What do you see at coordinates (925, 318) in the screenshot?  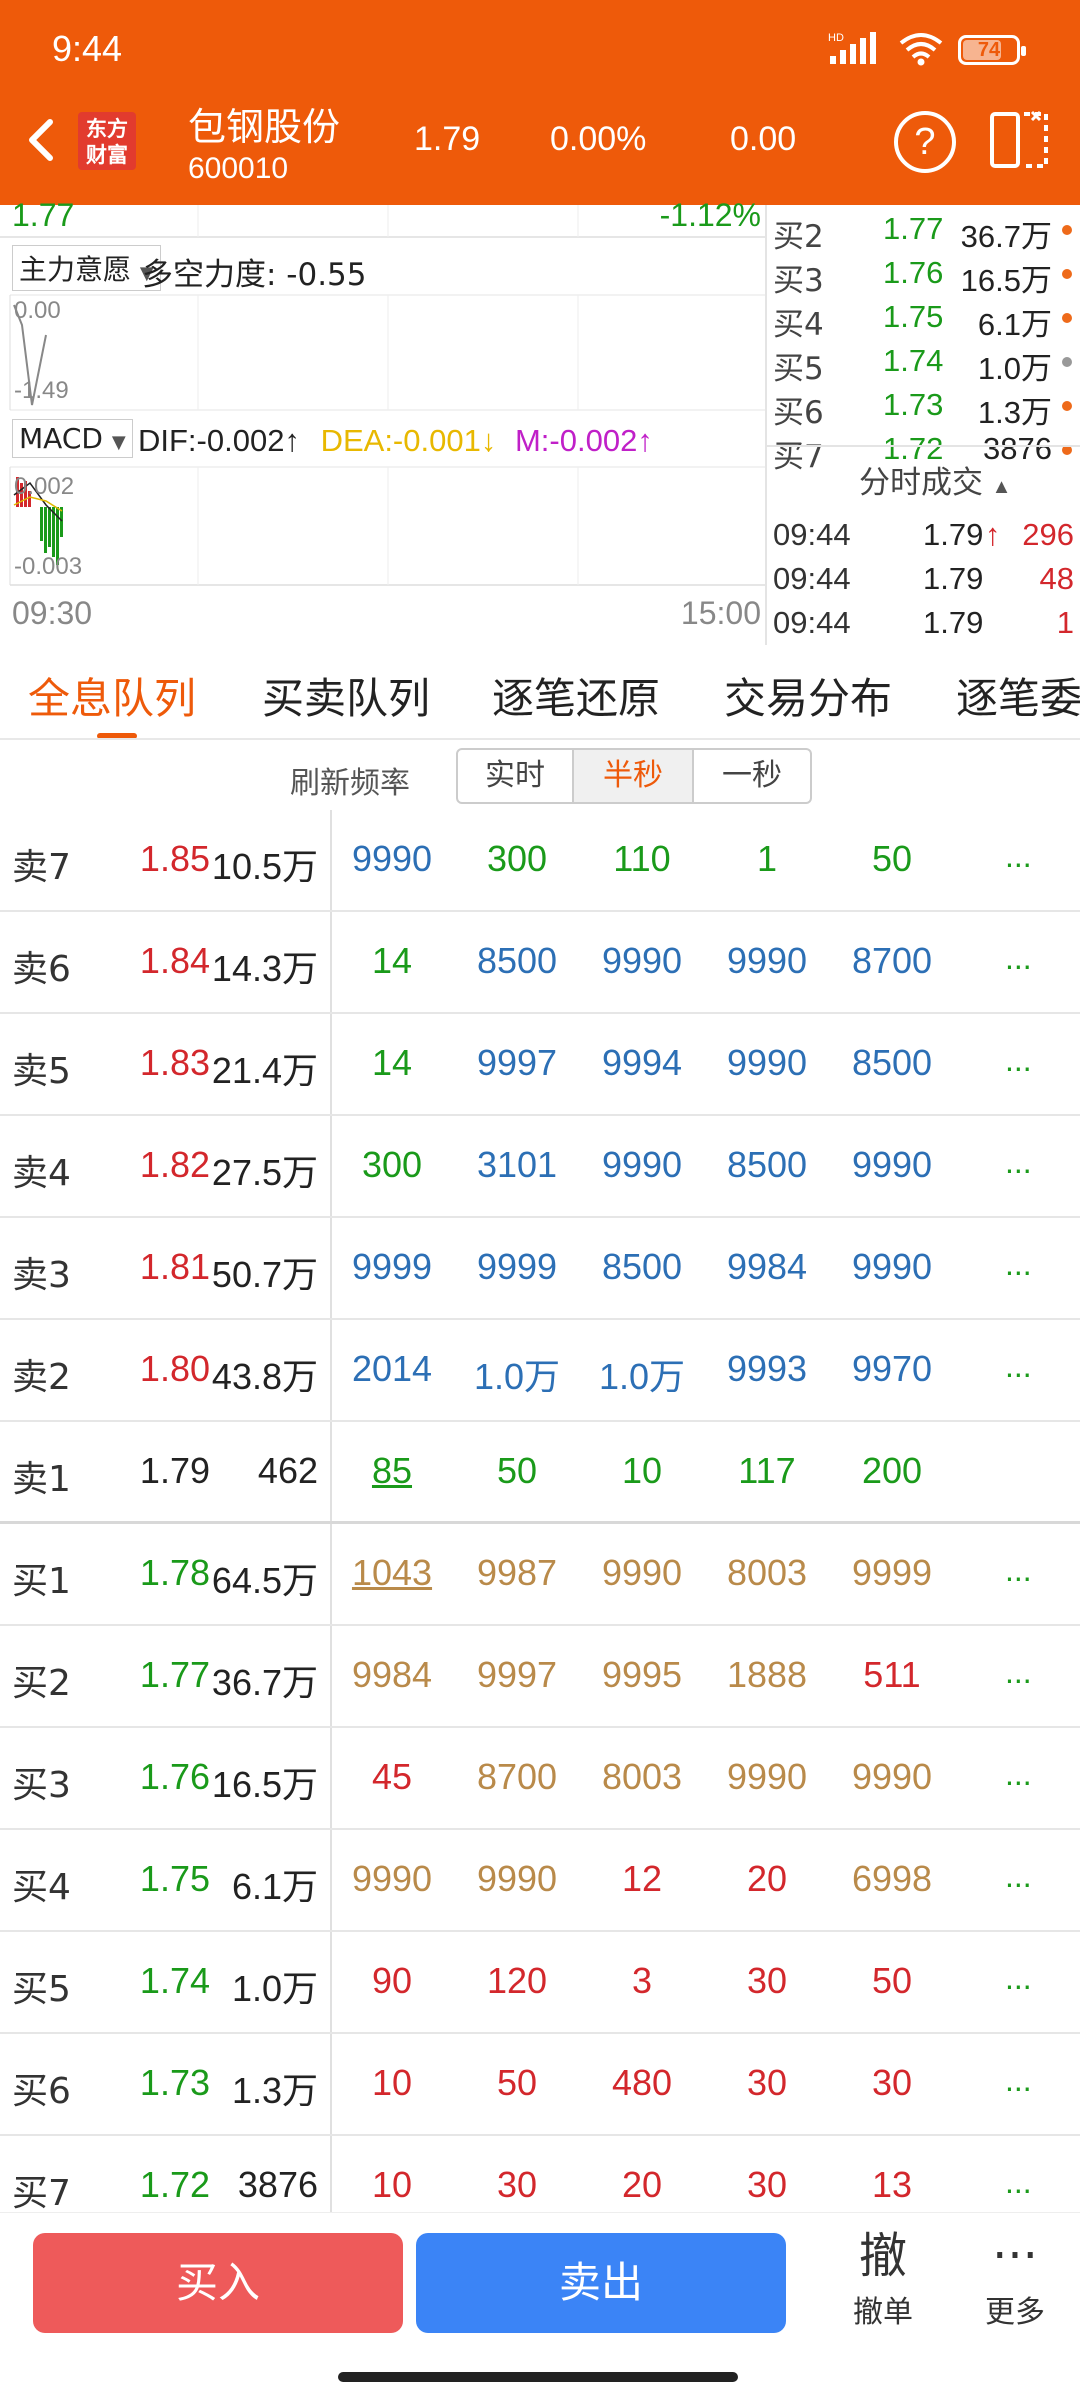 I see `mini-book-row: 买4 1.75 6.1万` at bounding box center [925, 318].